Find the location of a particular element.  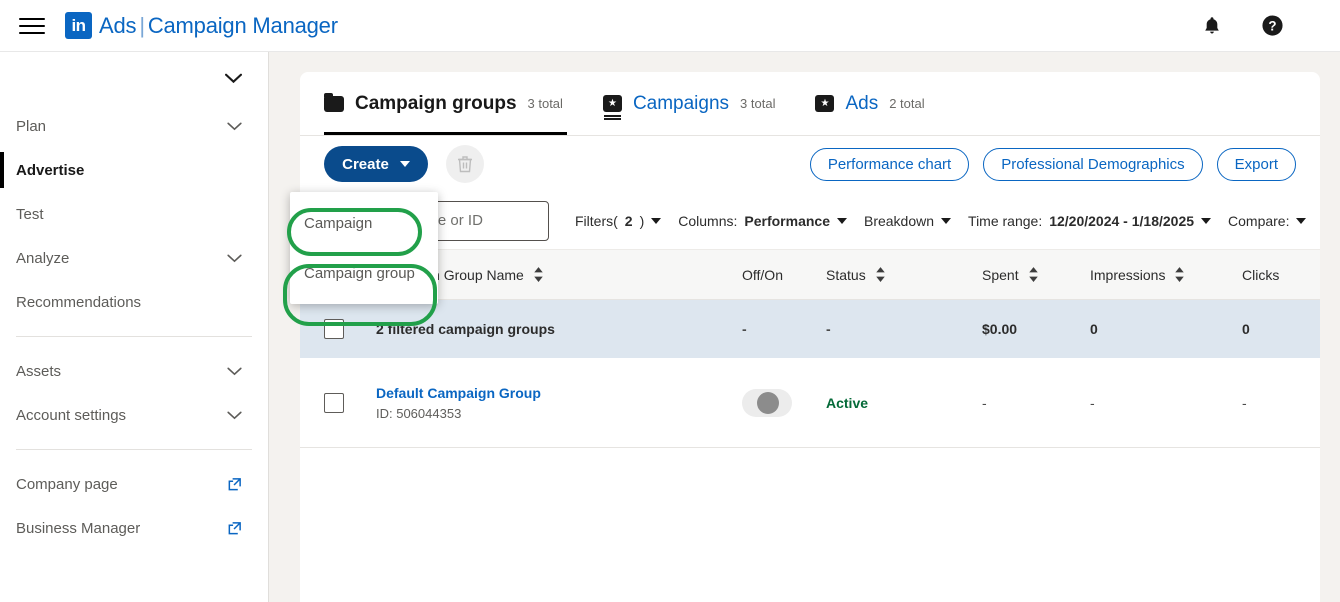

account-collapse-toggle is located at coordinates (134, 78).